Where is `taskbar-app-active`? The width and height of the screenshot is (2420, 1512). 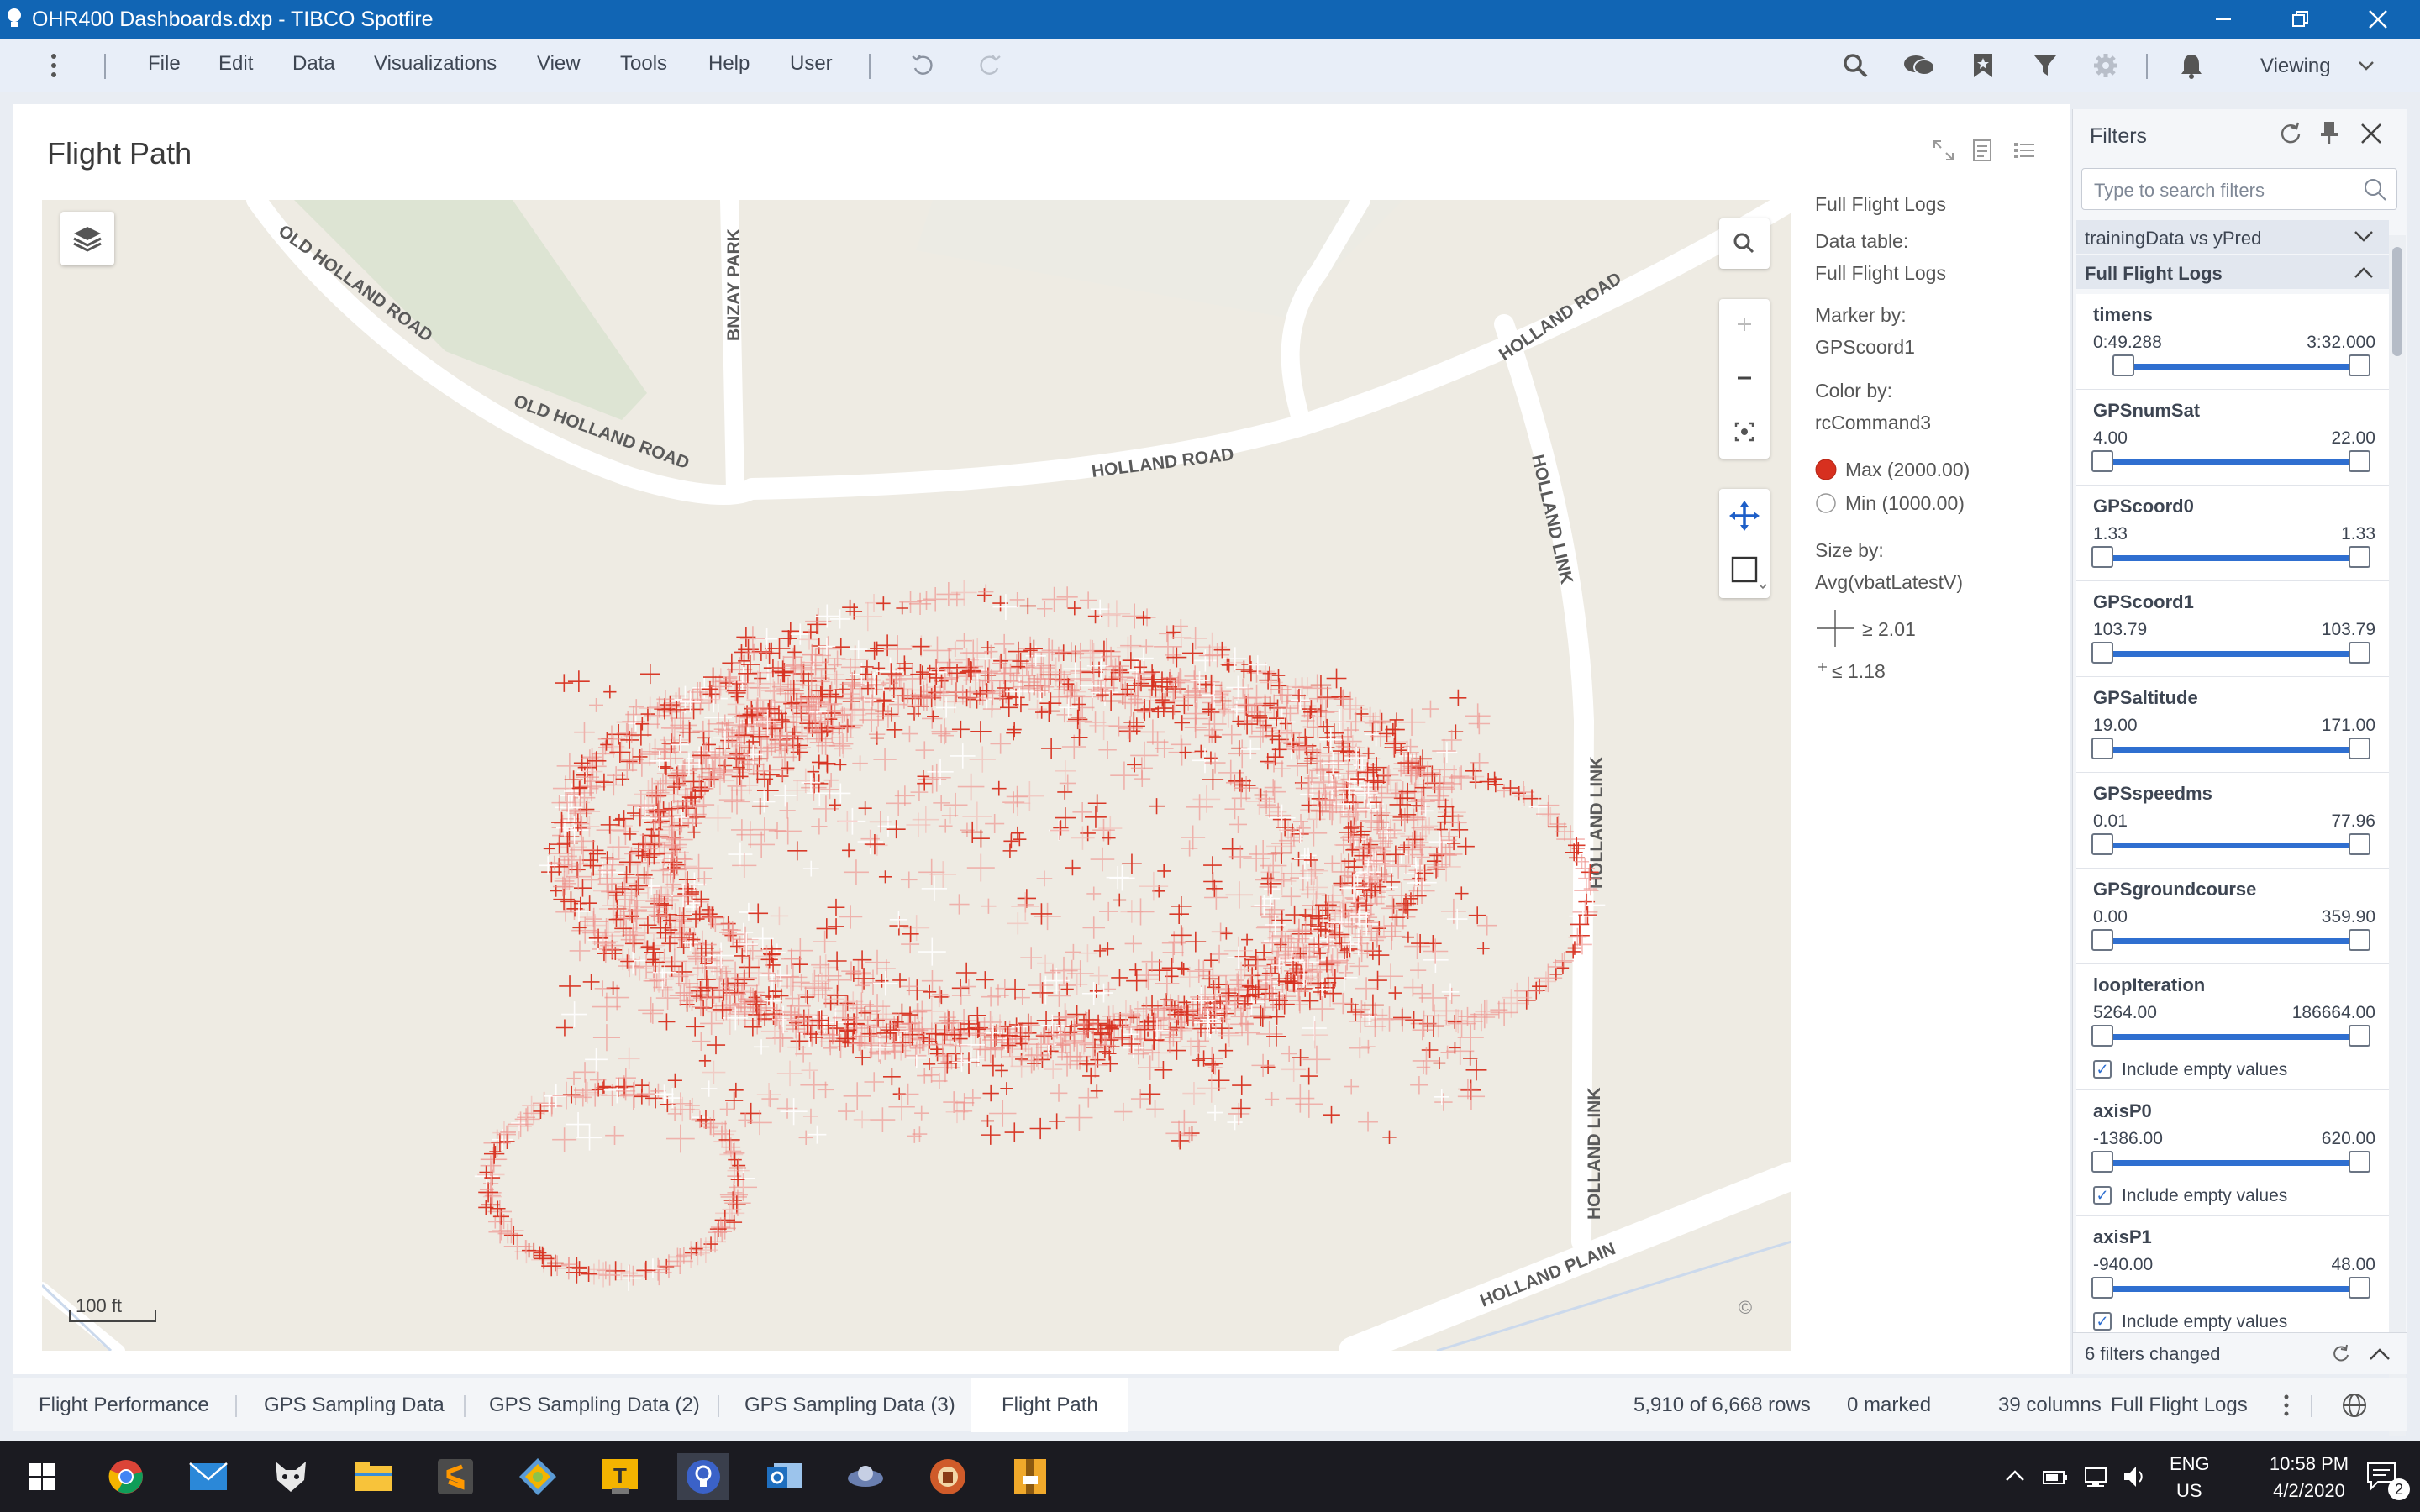 taskbar-app-active is located at coordinates (703, 1476).